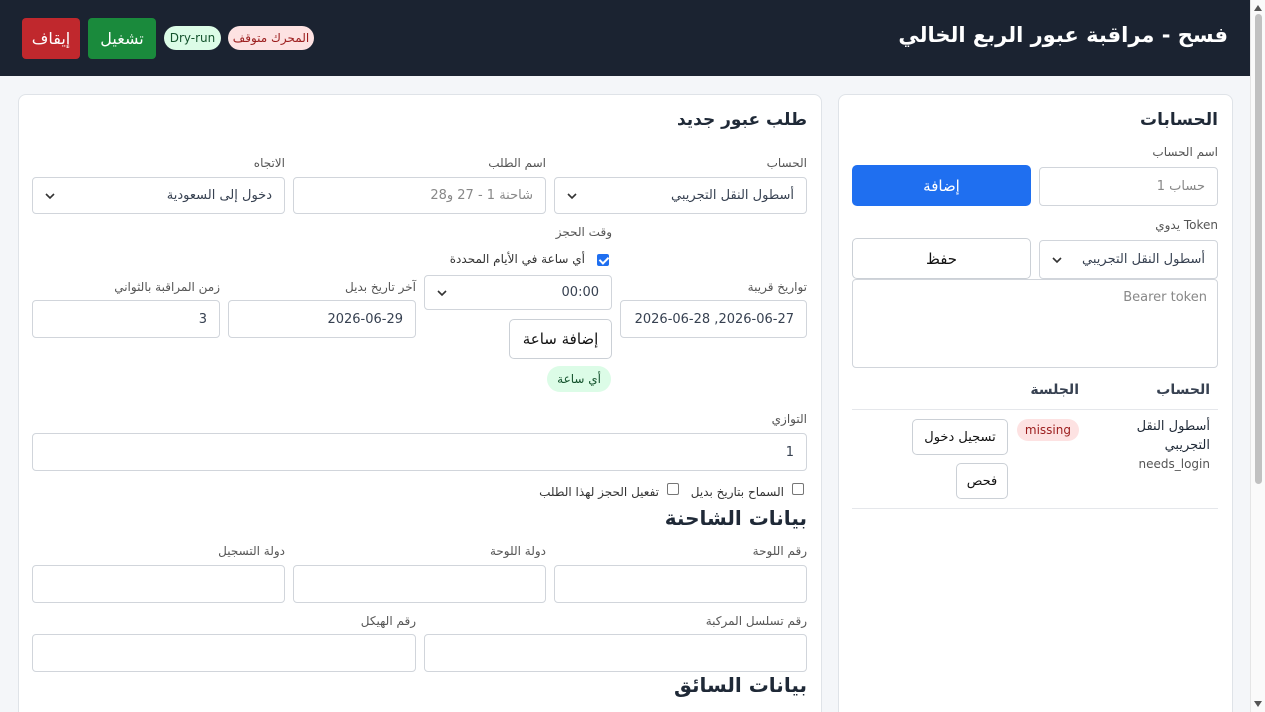  What do you see at coordinates (1258, 704) in the screenshot?
I see `scroll-down-arrow-icon` at bounding box center [1258, 704].